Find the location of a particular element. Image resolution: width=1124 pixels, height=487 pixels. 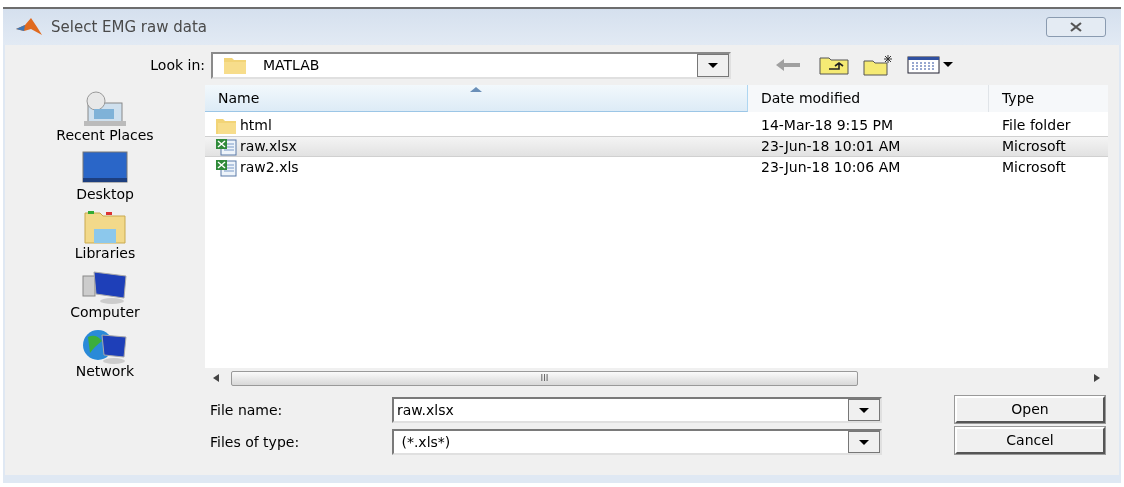

new-folder-icon is located at coordinates (879, 65).